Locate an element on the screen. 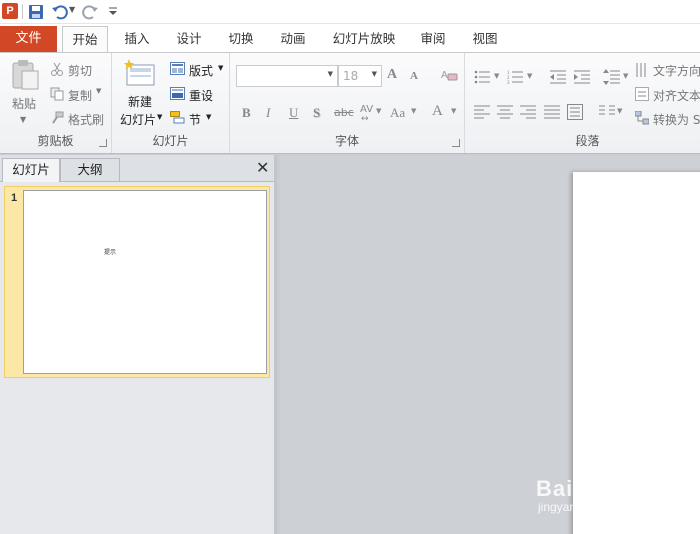 Image resolution: width=700 pixels, height=534 pixels. paragraph-group-label: 段落 is located at coordinates (587, 141).